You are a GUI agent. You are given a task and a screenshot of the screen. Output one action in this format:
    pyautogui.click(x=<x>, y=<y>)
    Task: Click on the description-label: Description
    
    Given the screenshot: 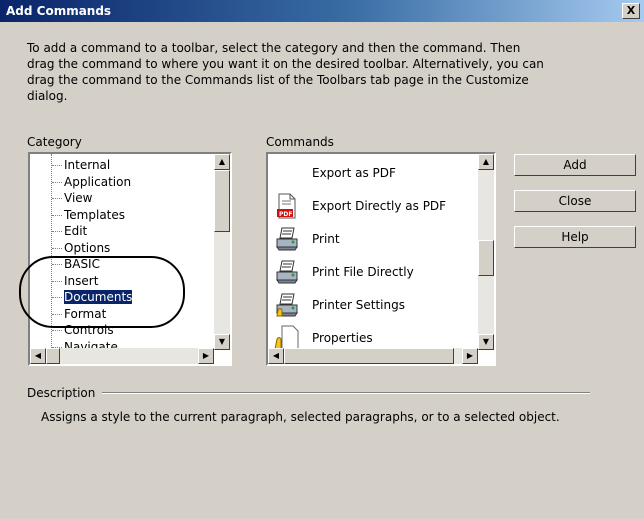 What is the action you would take?
    pyautogui.click(x=61, y=393)
    